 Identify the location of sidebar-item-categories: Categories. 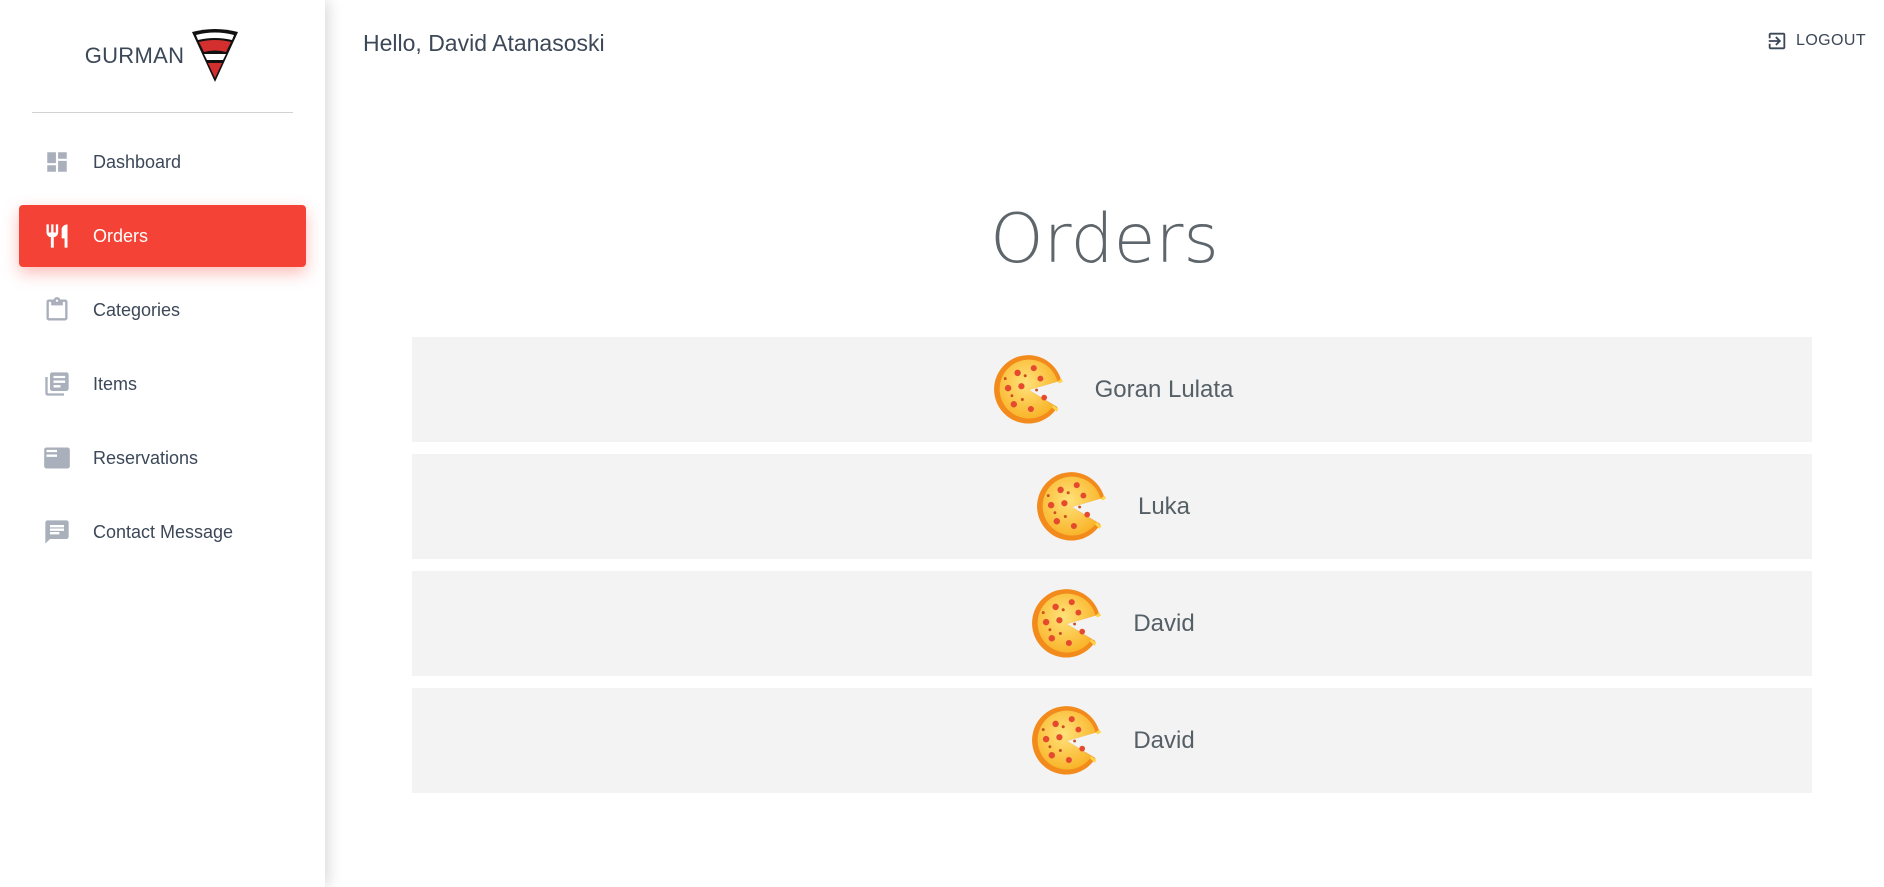
(162, 310).